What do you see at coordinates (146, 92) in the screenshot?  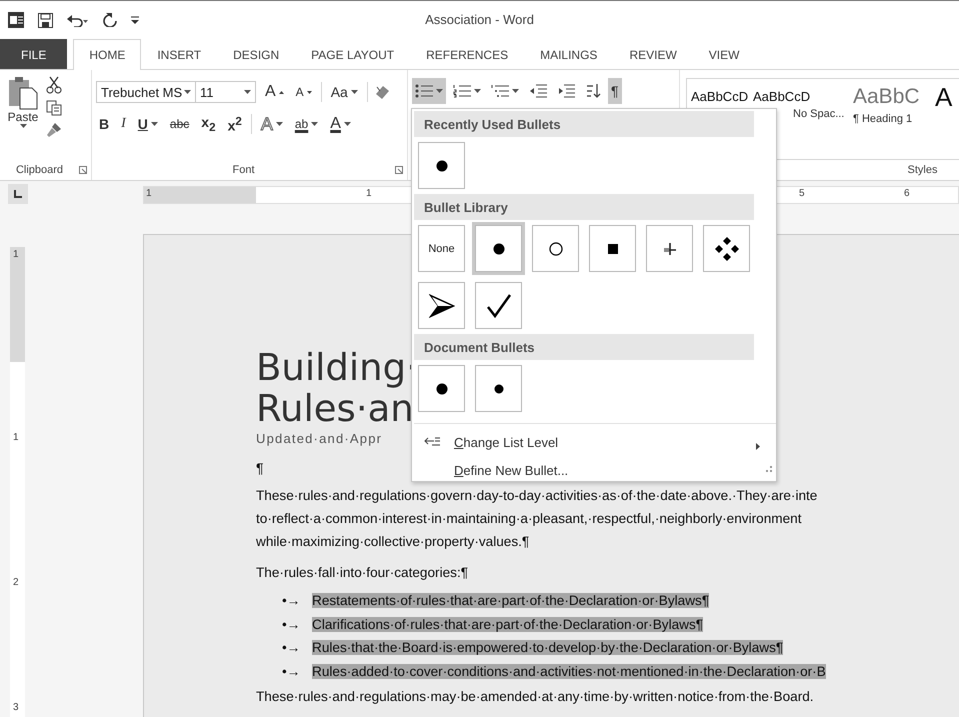 I see `font-name-field: Trebuchet MS` at bounding box center [146, 92].